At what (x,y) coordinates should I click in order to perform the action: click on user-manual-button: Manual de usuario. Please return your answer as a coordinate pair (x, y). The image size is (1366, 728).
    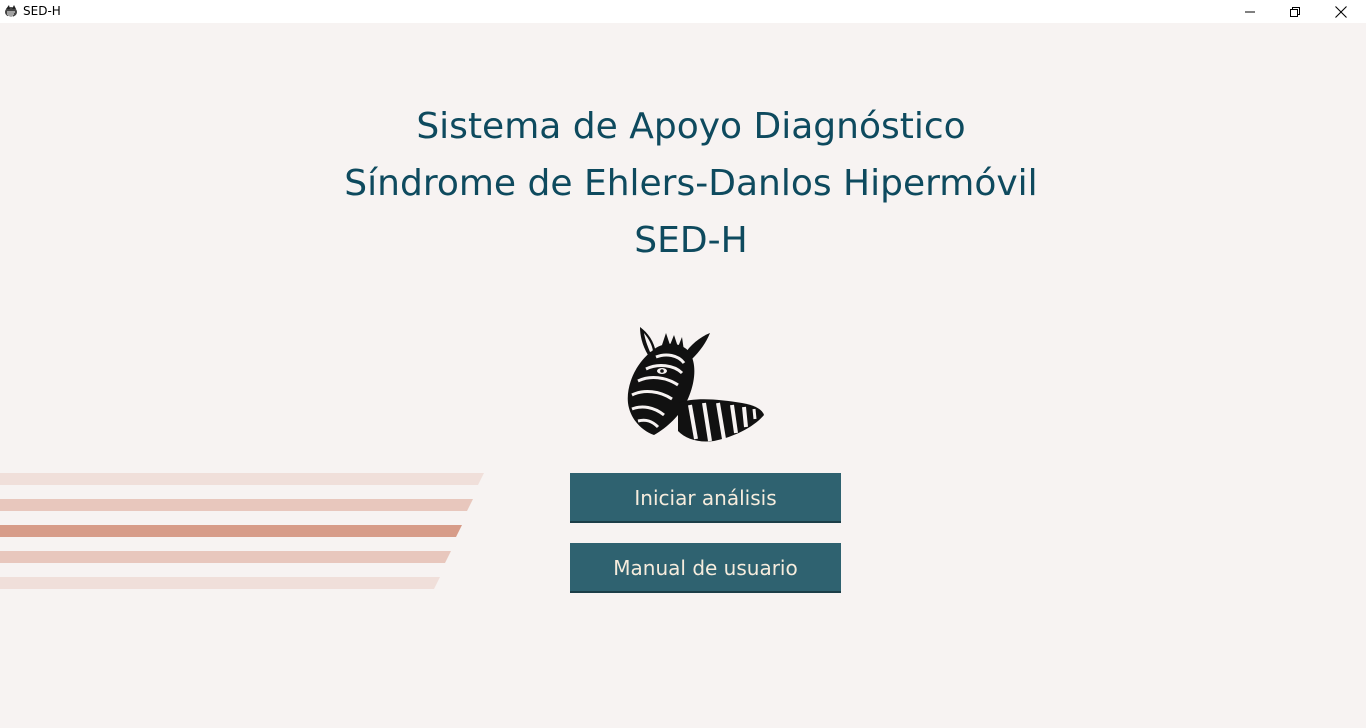
    Looking at the image, I should click on (705, 568).